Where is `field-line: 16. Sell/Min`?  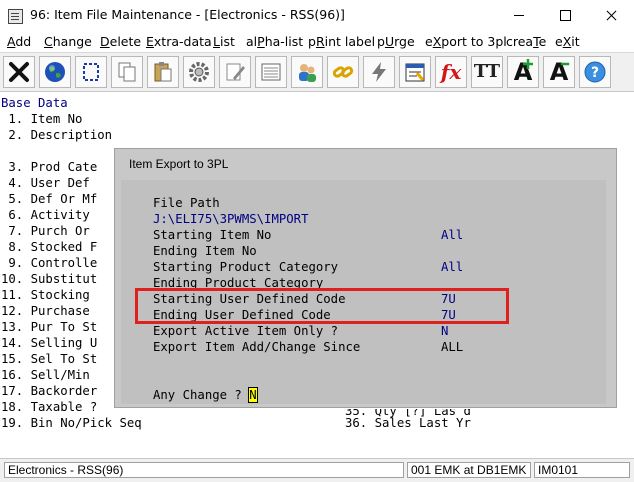
field-line: 16. Sell/Min is located at coordinates (49, 375).